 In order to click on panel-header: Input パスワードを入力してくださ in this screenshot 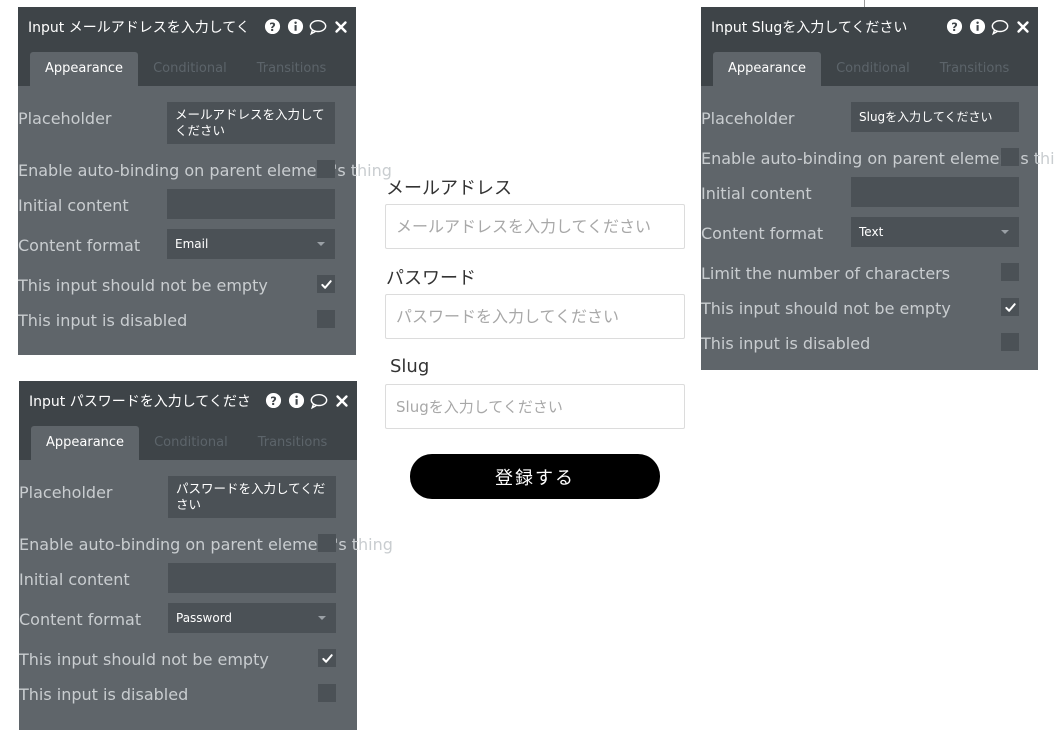, I will do `click(188, 400)`.